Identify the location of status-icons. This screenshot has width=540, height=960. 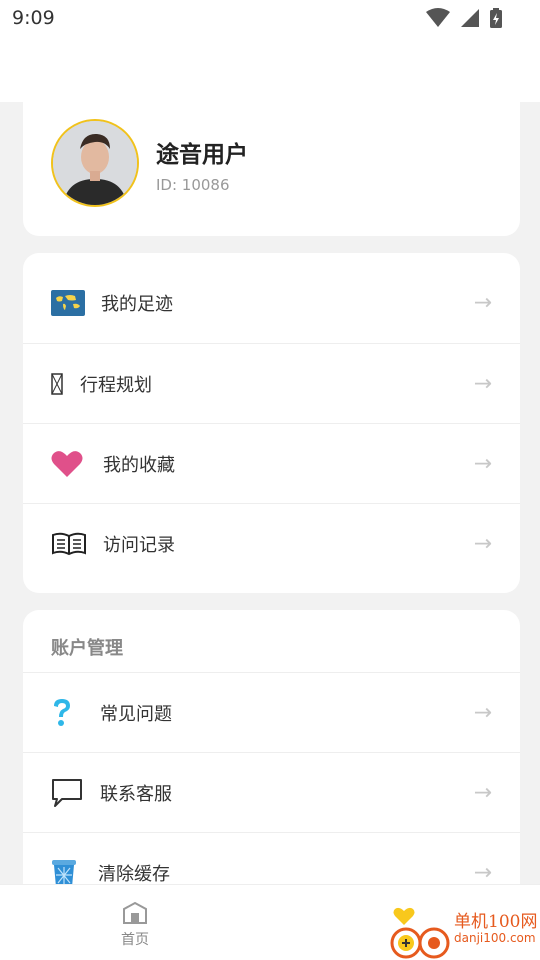
(464, 18).